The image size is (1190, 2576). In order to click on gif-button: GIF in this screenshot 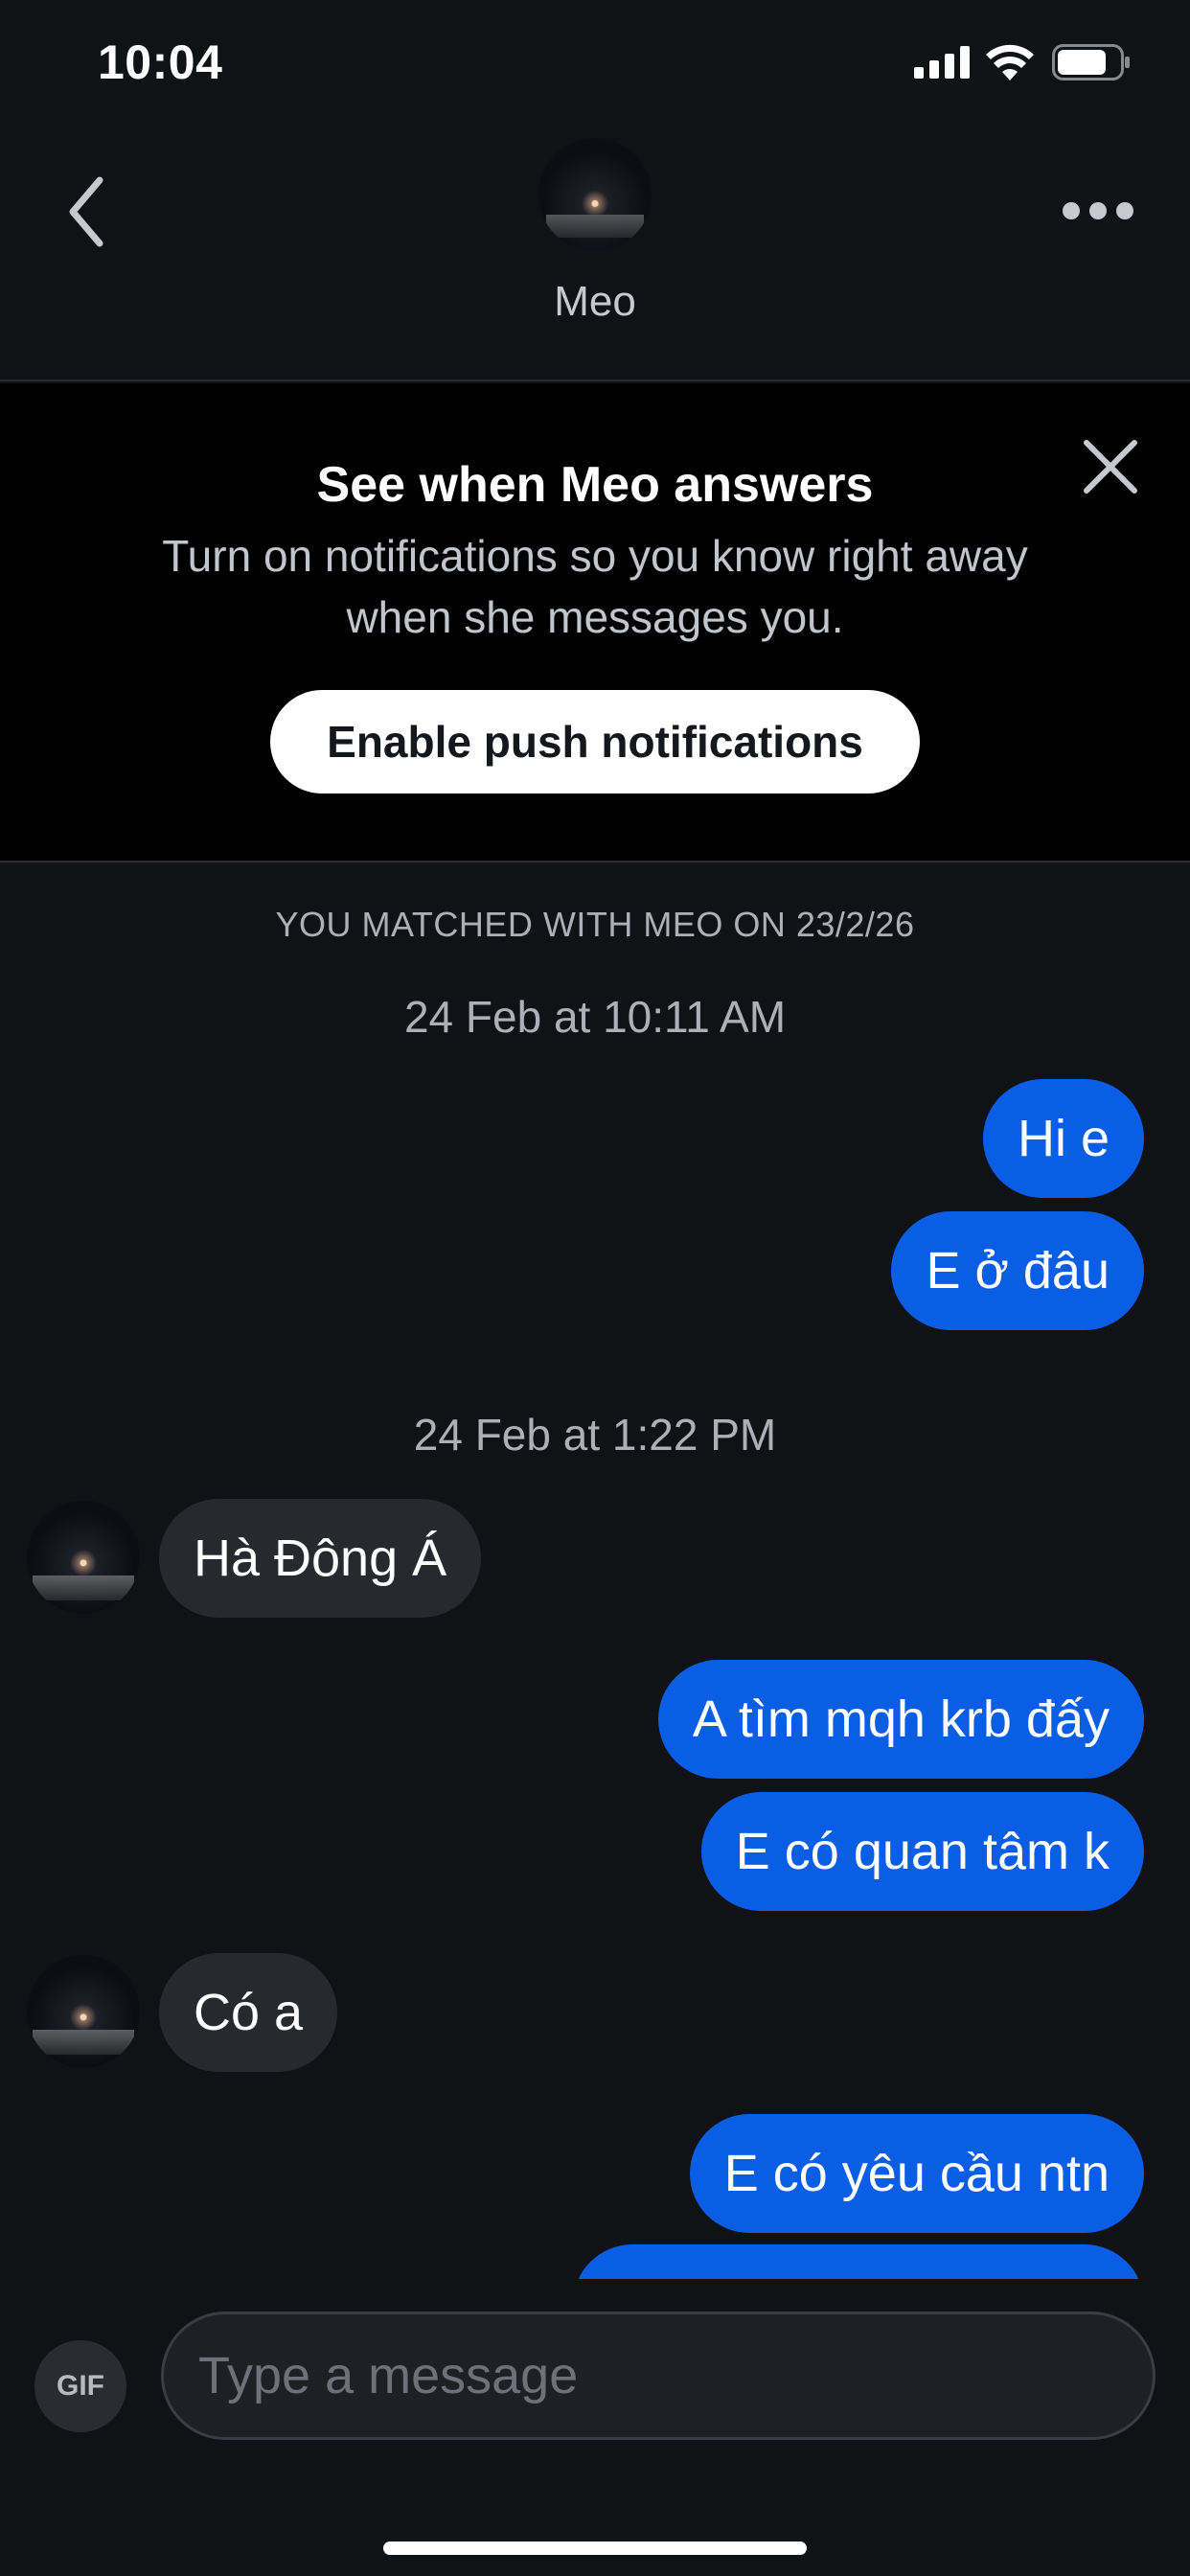, I will do `click(80, 2386)`.